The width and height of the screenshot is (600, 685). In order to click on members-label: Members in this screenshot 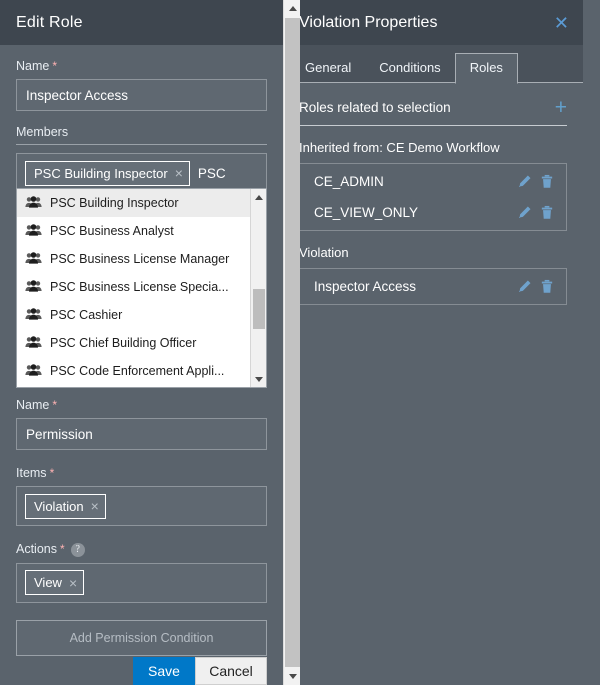, I will do `click(42, 132)`.